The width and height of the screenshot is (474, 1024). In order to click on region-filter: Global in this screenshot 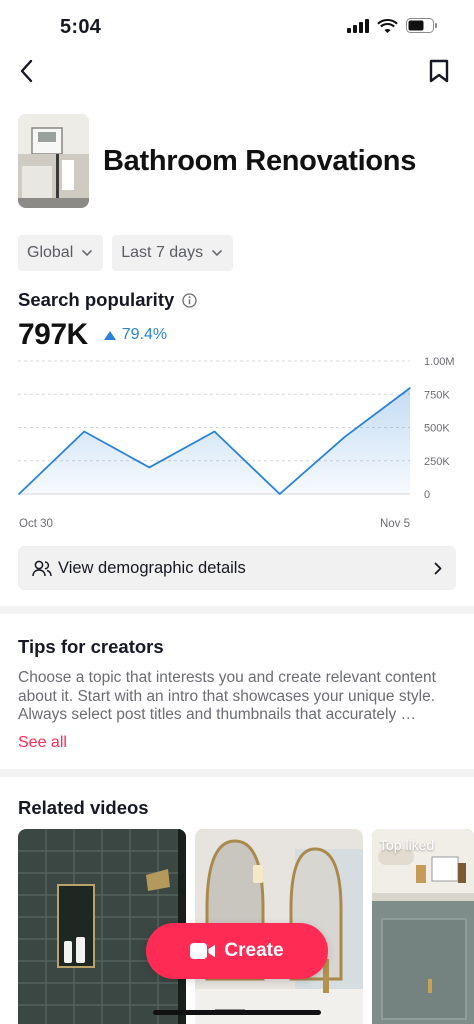, I will do `click(61, 253)`.